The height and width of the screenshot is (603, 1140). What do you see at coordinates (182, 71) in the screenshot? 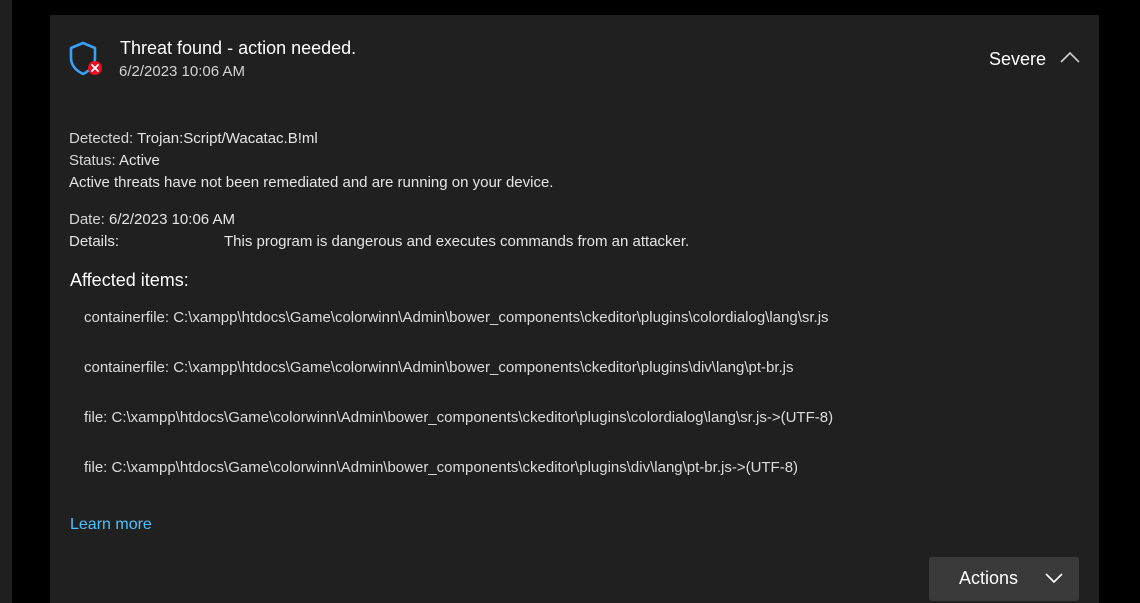
I see `threat-timestamp: 6/2/2023 10:06 AM` at bounding box center [182, 71].